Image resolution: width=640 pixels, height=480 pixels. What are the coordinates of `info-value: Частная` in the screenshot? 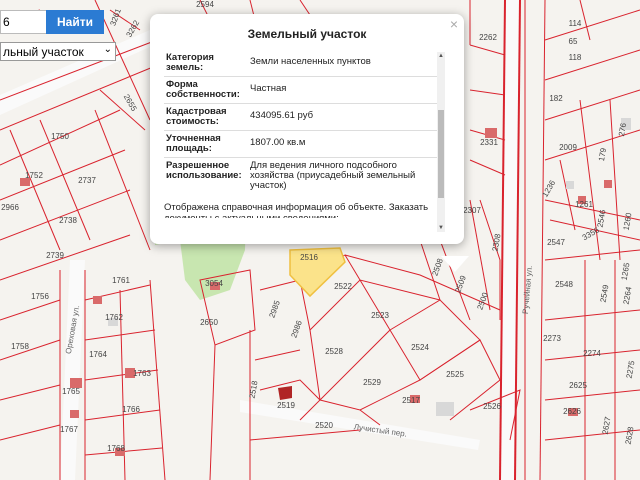 It's located at (268, 88).